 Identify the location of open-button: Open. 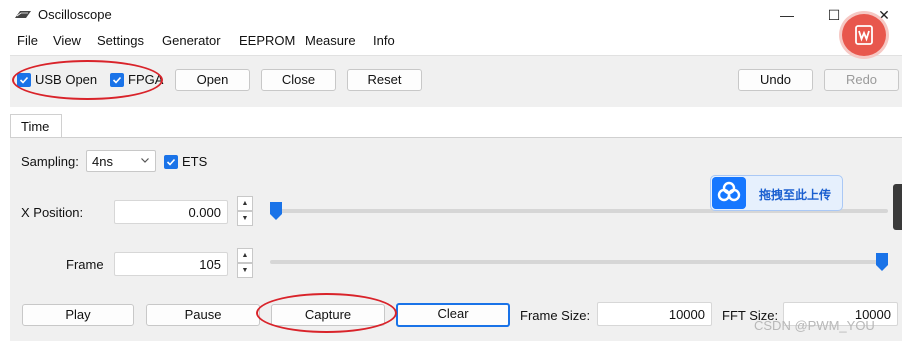
(212, 80).